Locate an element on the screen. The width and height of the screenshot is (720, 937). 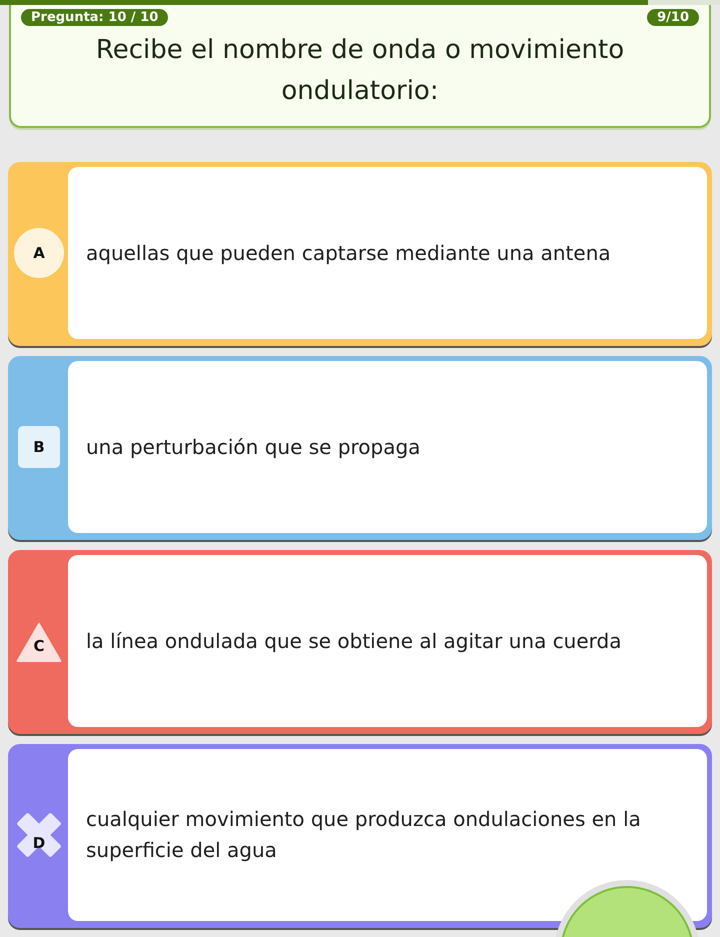
option-text: la línea ondulada que se obtiene al agitar una cuerda is located at coordinates (354, 641).